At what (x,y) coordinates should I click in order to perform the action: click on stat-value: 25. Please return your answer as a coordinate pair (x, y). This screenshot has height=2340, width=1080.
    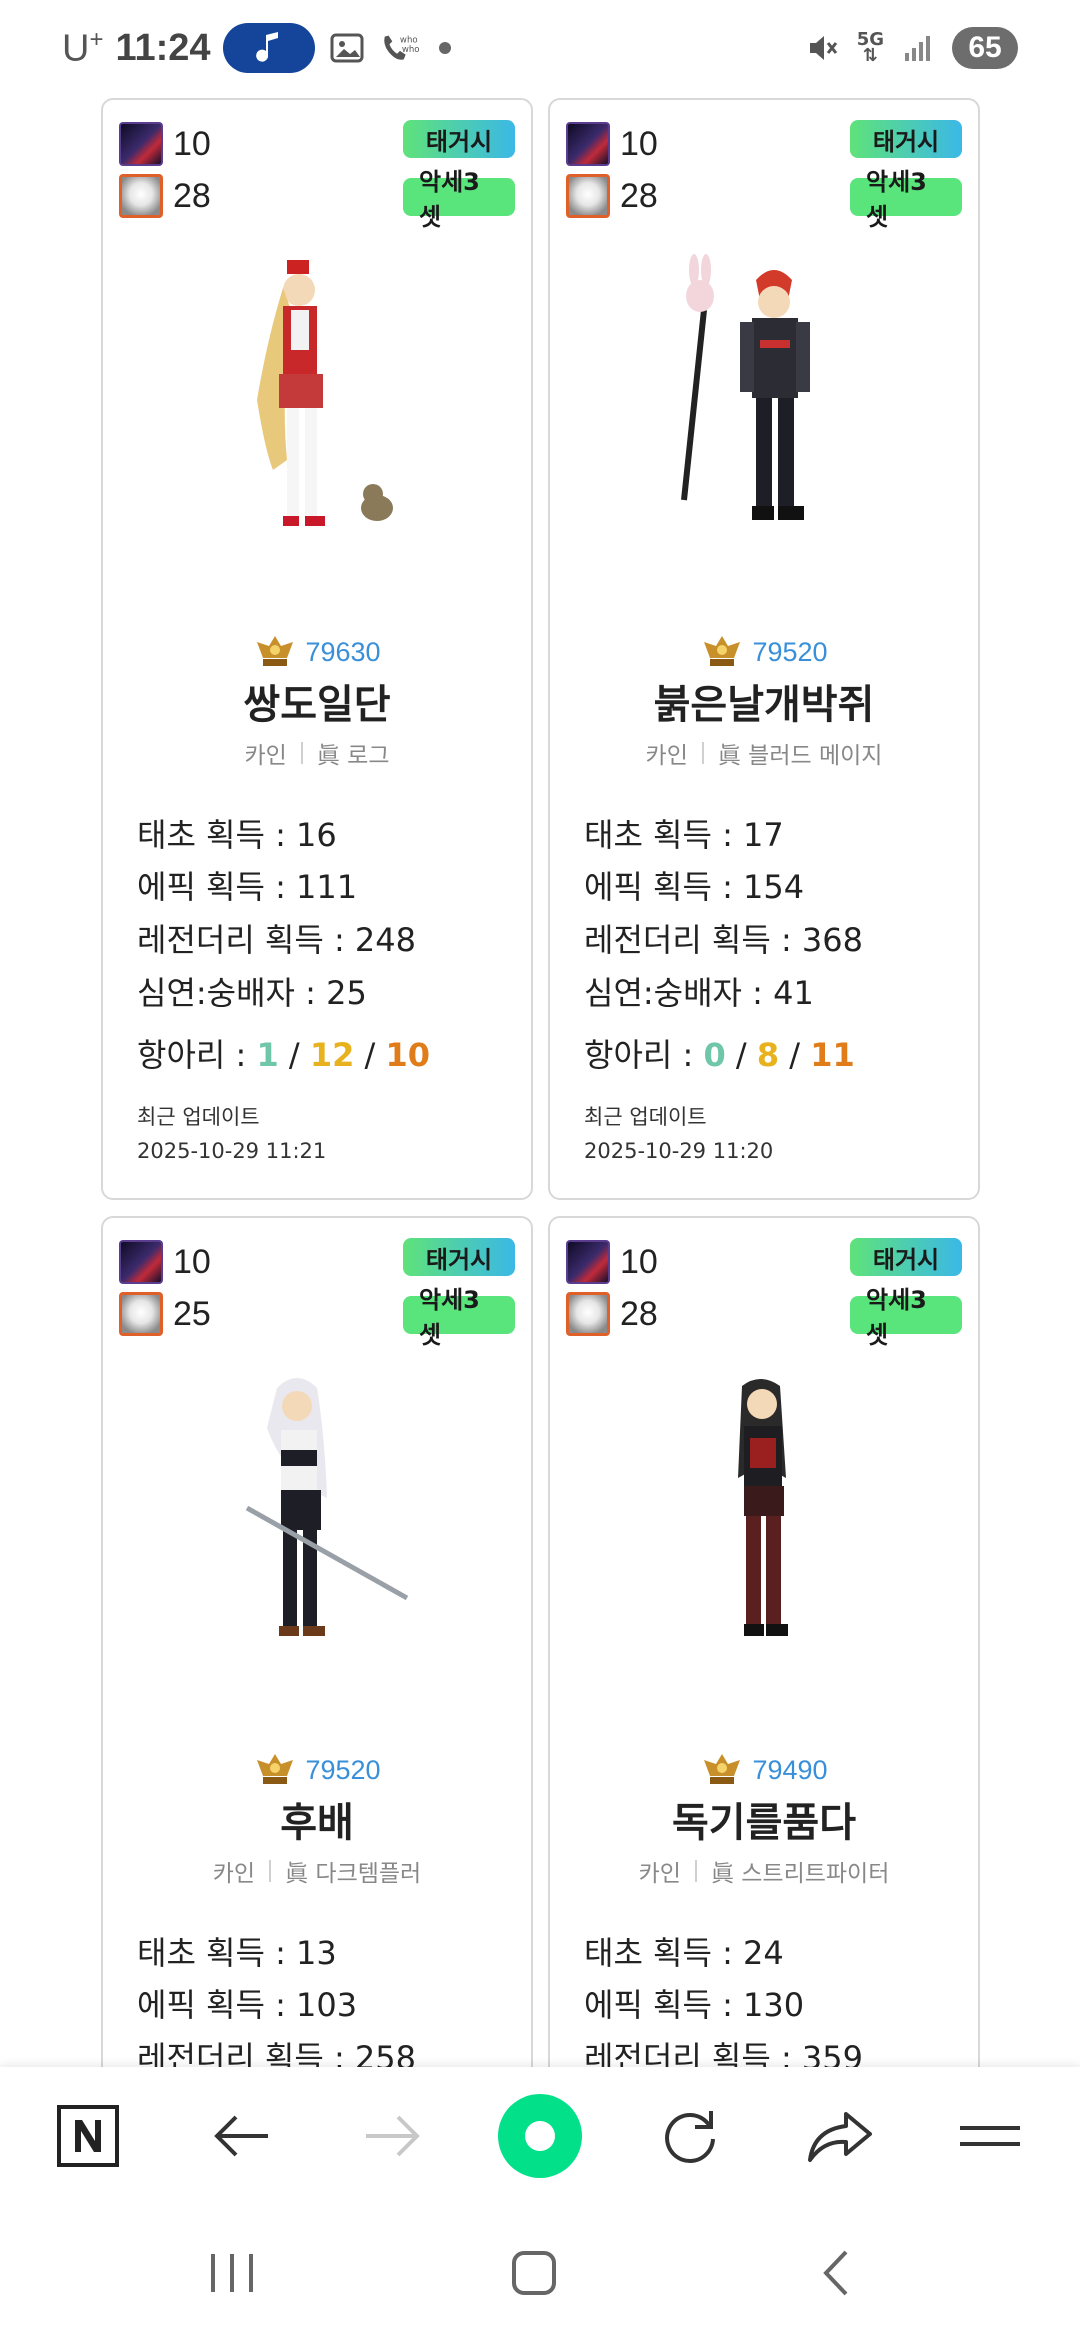
    Looking at the image, I should click on (192, 1313).